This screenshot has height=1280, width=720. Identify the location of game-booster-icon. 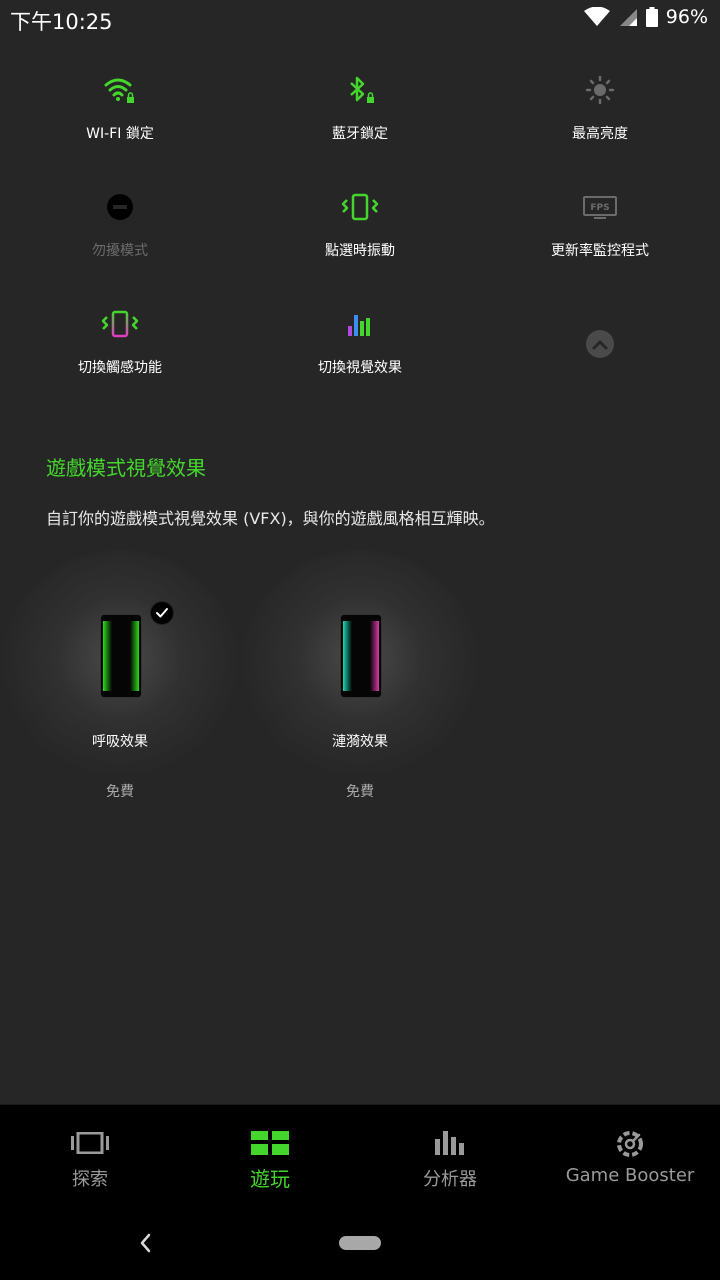
(630, 1143).